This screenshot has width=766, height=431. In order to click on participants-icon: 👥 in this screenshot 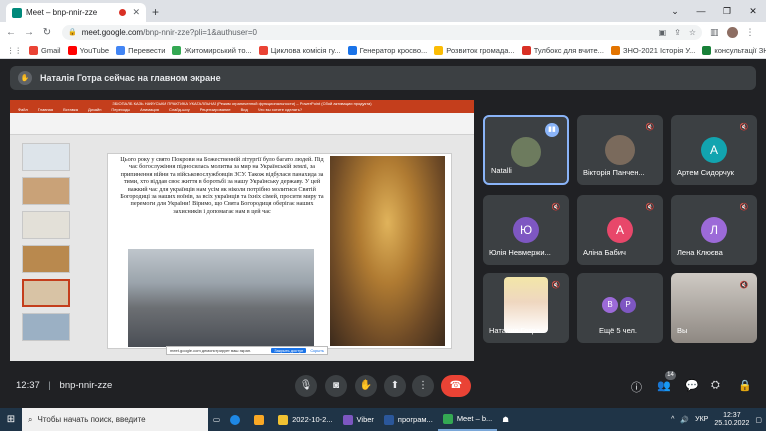, I will do `click(664, 385)`.